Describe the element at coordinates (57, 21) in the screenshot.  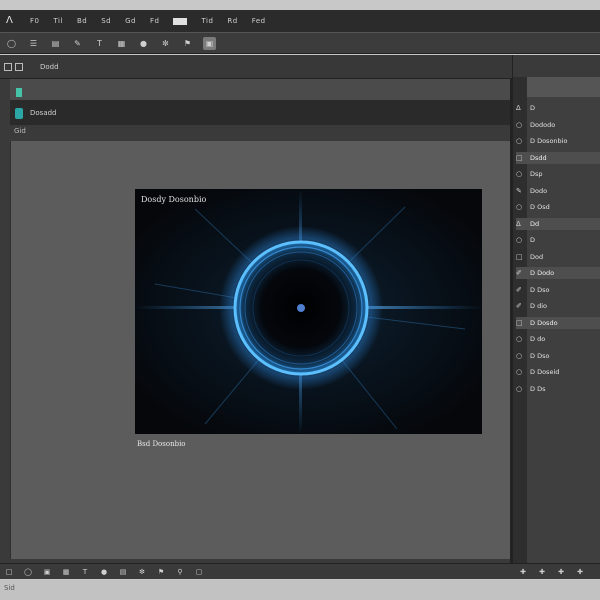
I see `menu-item: Til` at that location.